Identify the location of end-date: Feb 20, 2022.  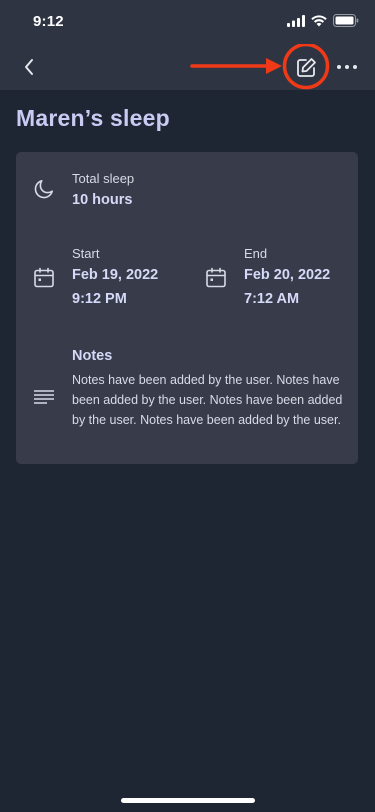
(287, 275).